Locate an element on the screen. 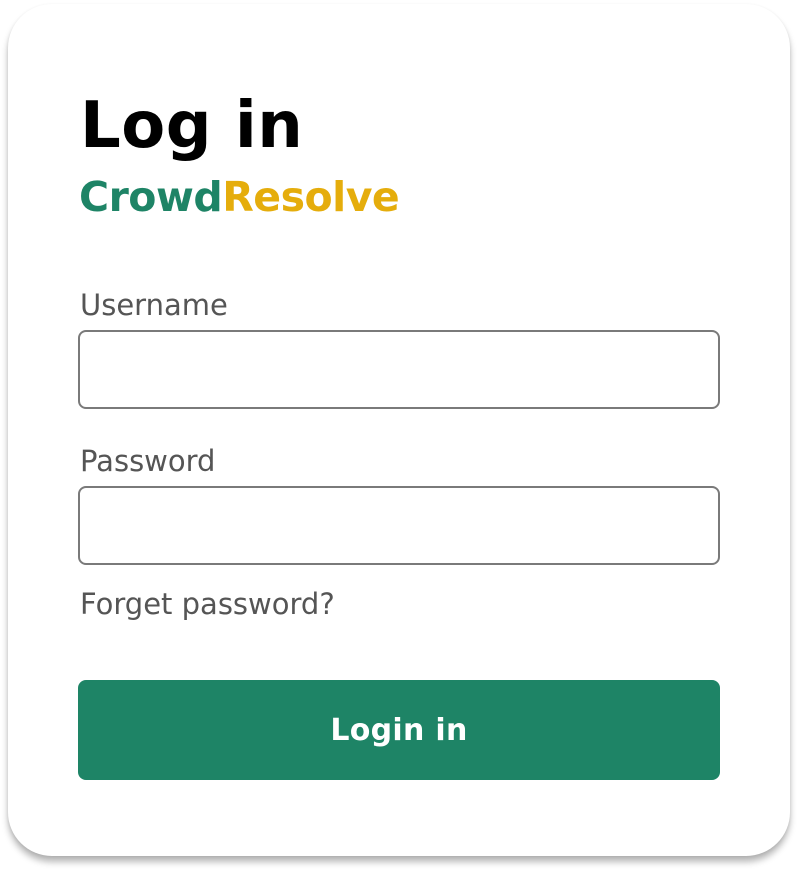 This screenshot has height=874, width=798. page-title: Log in is located at coordinates (192, 126).